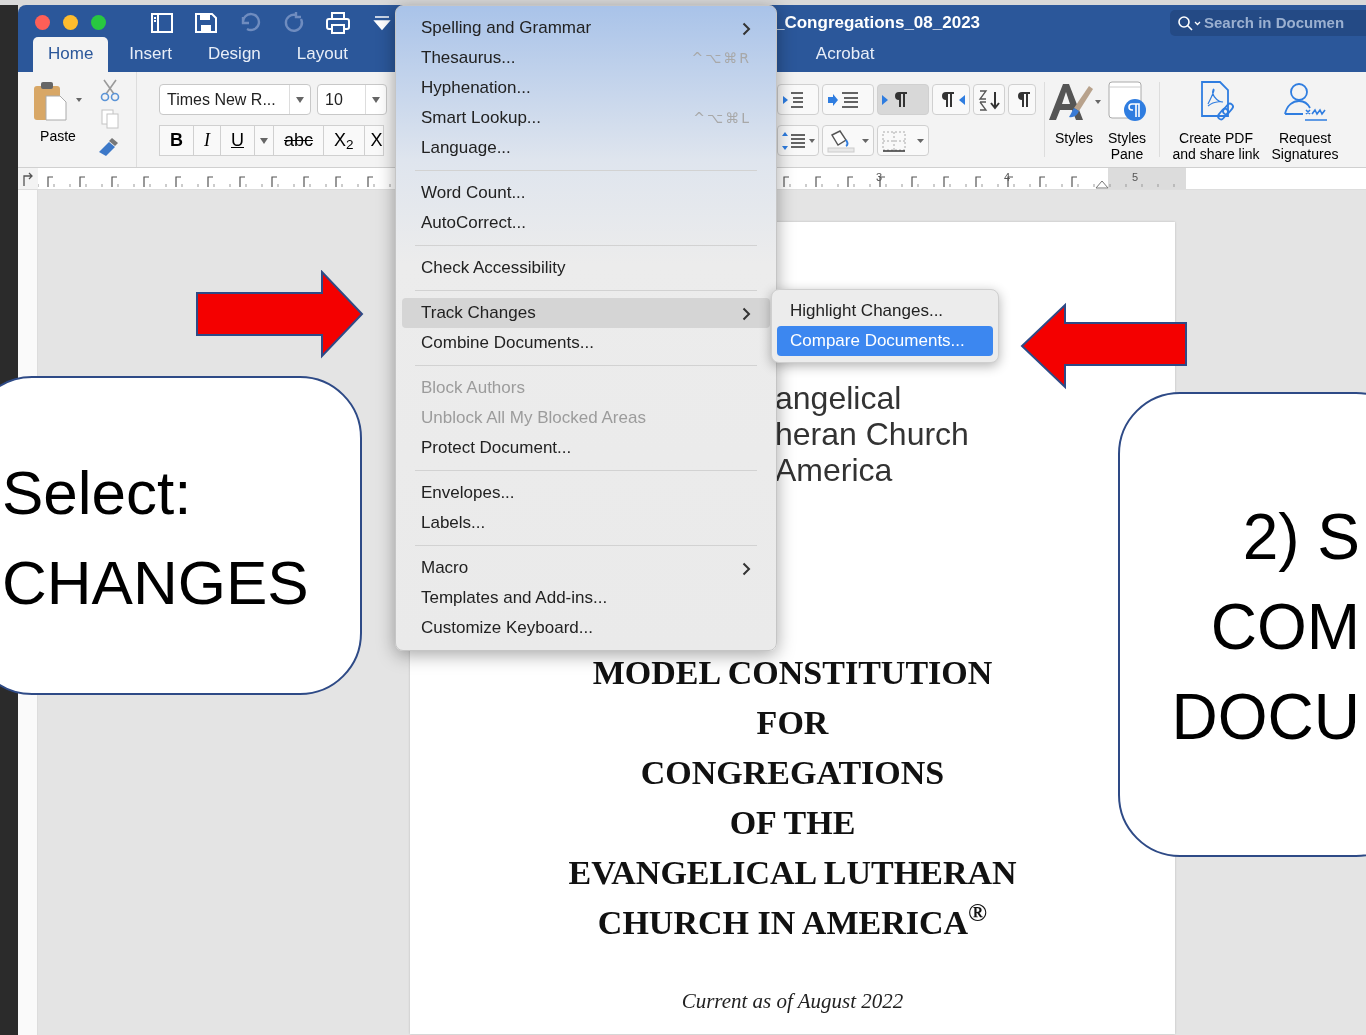 The width and height of the screenshot is (1366, 1035). What do you see at coordinates (879, 177) in the screenshot?
I see `ruler-number: 3` at bounding box center [879, 177].